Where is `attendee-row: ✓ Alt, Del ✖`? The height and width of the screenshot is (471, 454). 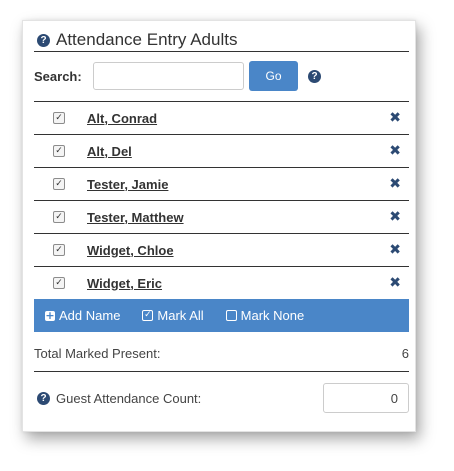
attendee-row: ✓ Alt, Del ✖ is located at coordinates (221, 151).